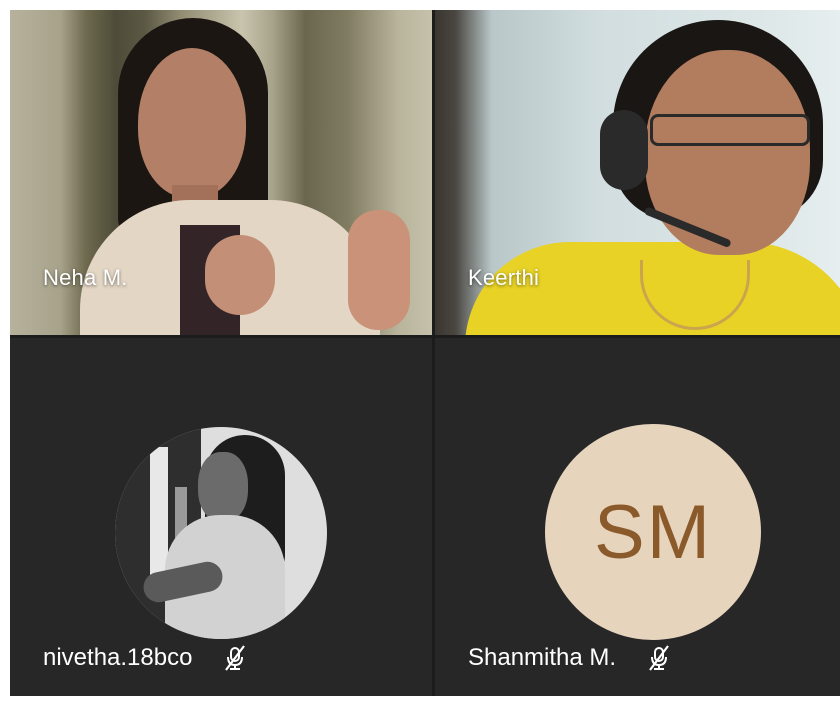 This screenshot has height=702, width=840. What do you see at coordinates (118, 657) in the screenshot?
I see `participant-name: nivetha.18bco` at bounding box center [118, 657].